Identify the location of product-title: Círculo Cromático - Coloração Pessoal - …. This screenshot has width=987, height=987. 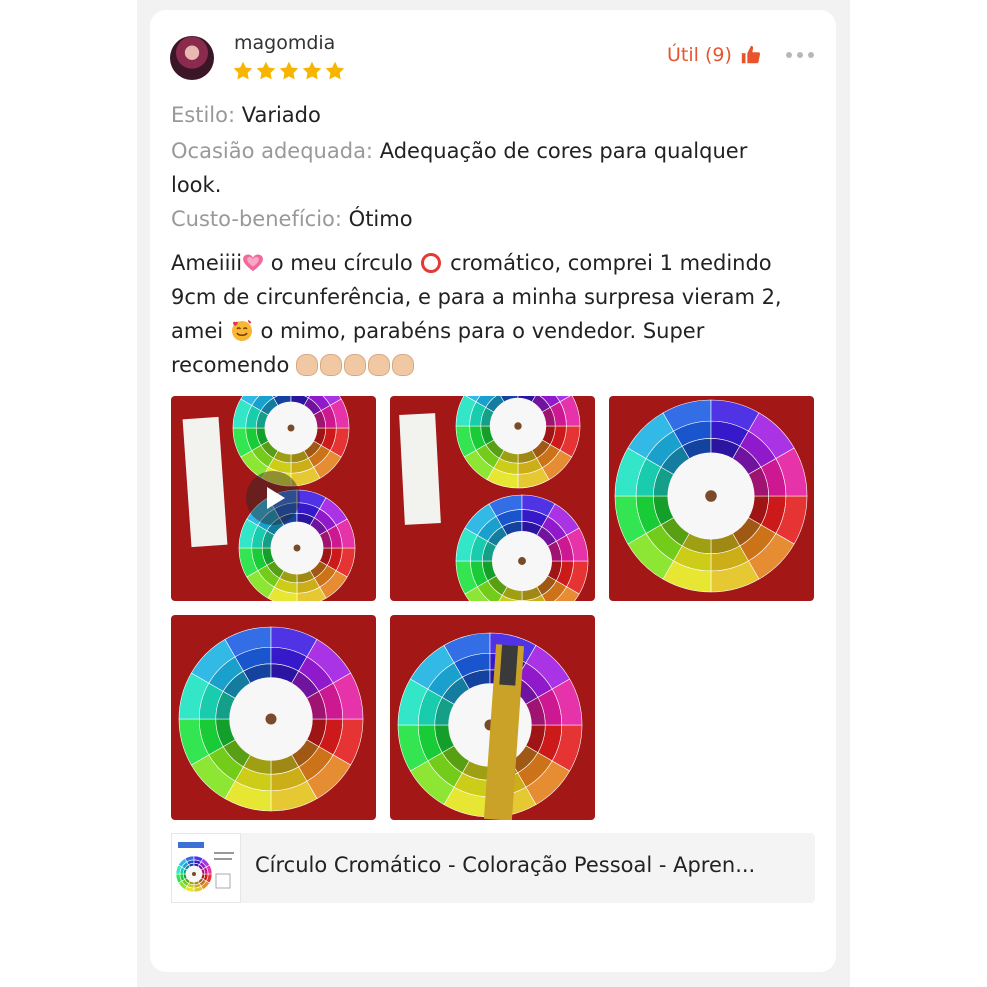
(505, 865).